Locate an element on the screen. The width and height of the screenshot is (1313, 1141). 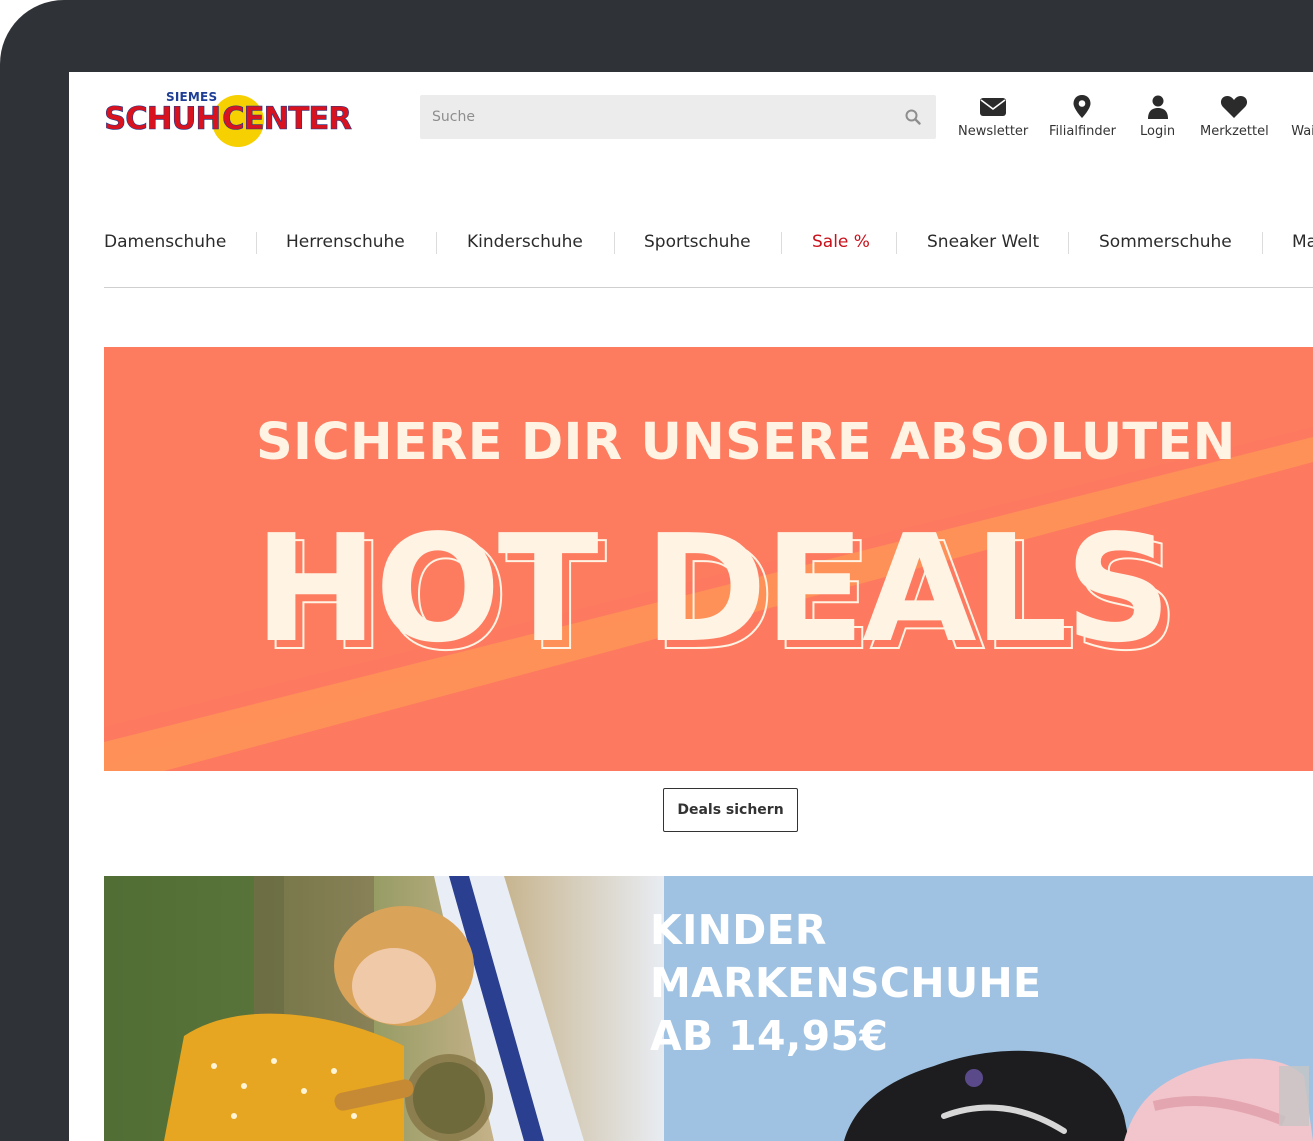
newsletter-link: Newsletter is located at coordinates (993, 116).